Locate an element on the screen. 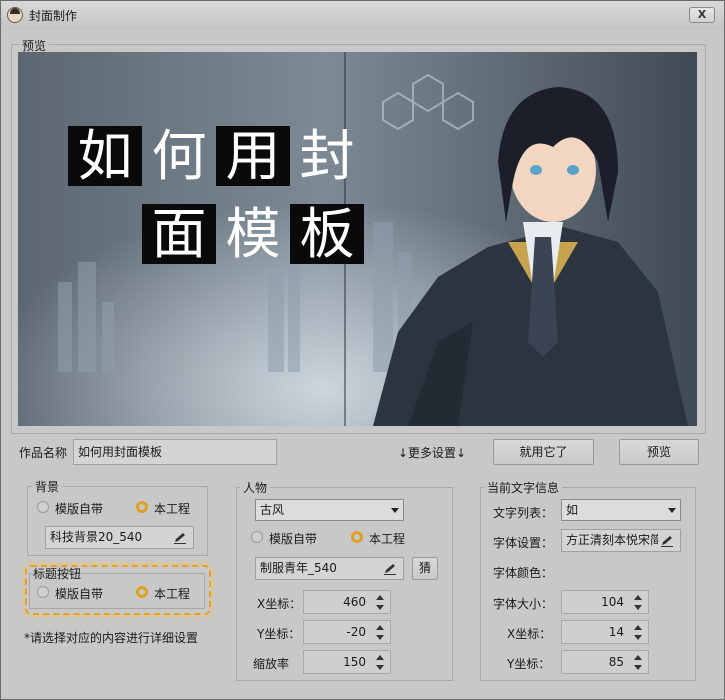  title-bar: 封面制作 X is located at coordinates (362, 15).